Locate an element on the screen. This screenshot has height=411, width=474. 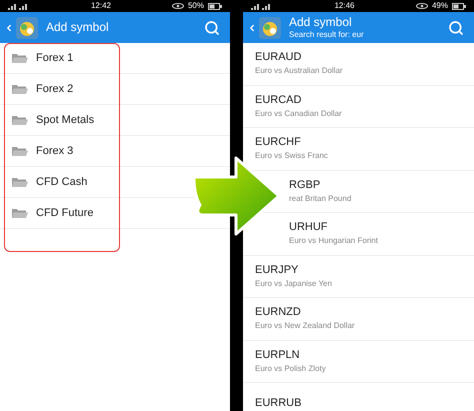
status-time: 12:46 is located at coordinates (344, 6).